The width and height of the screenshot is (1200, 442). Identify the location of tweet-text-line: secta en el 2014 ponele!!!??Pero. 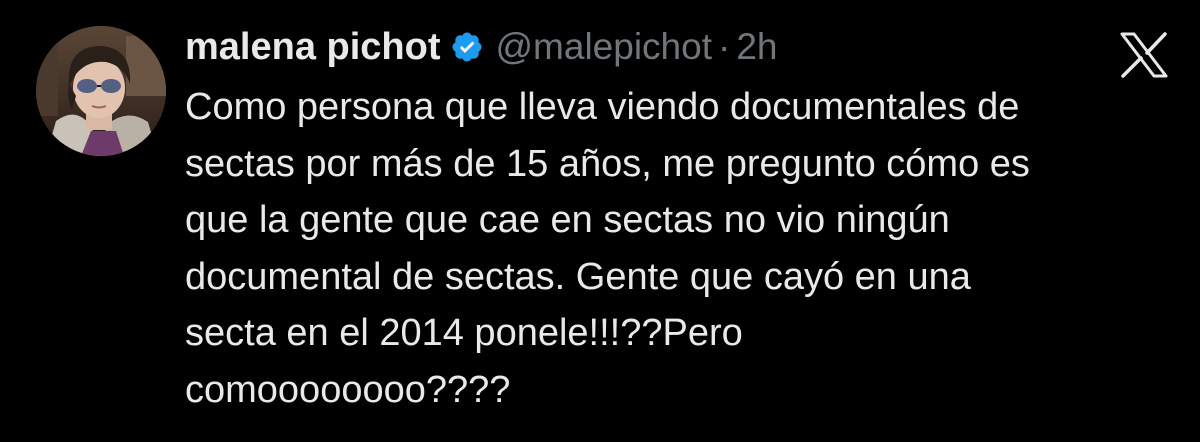
(464, 333).